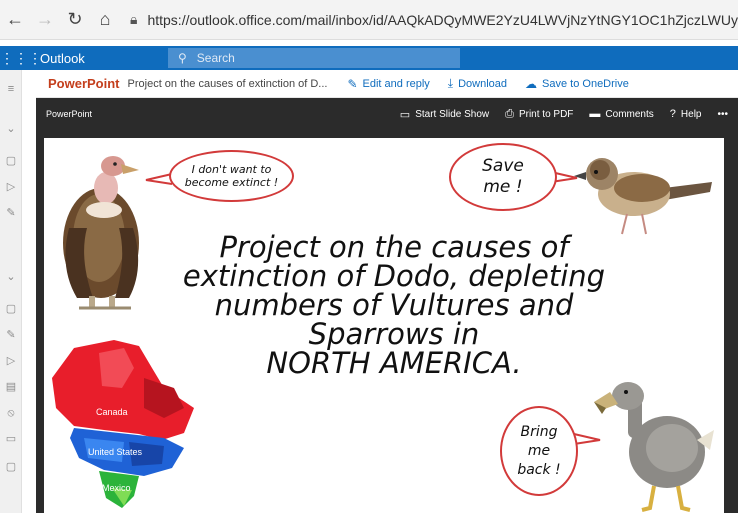 This screenshot has height=513, width=738. What do you see at coordinates (115, 452) in the screenshot?
I see `map-label-united-states: United States` at bounding box center [115, 452].